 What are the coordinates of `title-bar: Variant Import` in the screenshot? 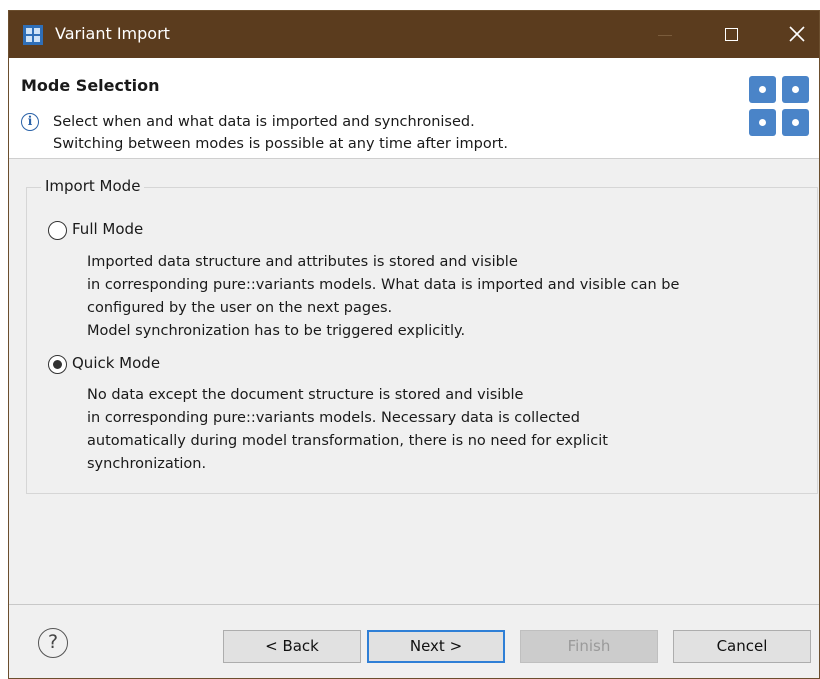 It's located at (414, 34).